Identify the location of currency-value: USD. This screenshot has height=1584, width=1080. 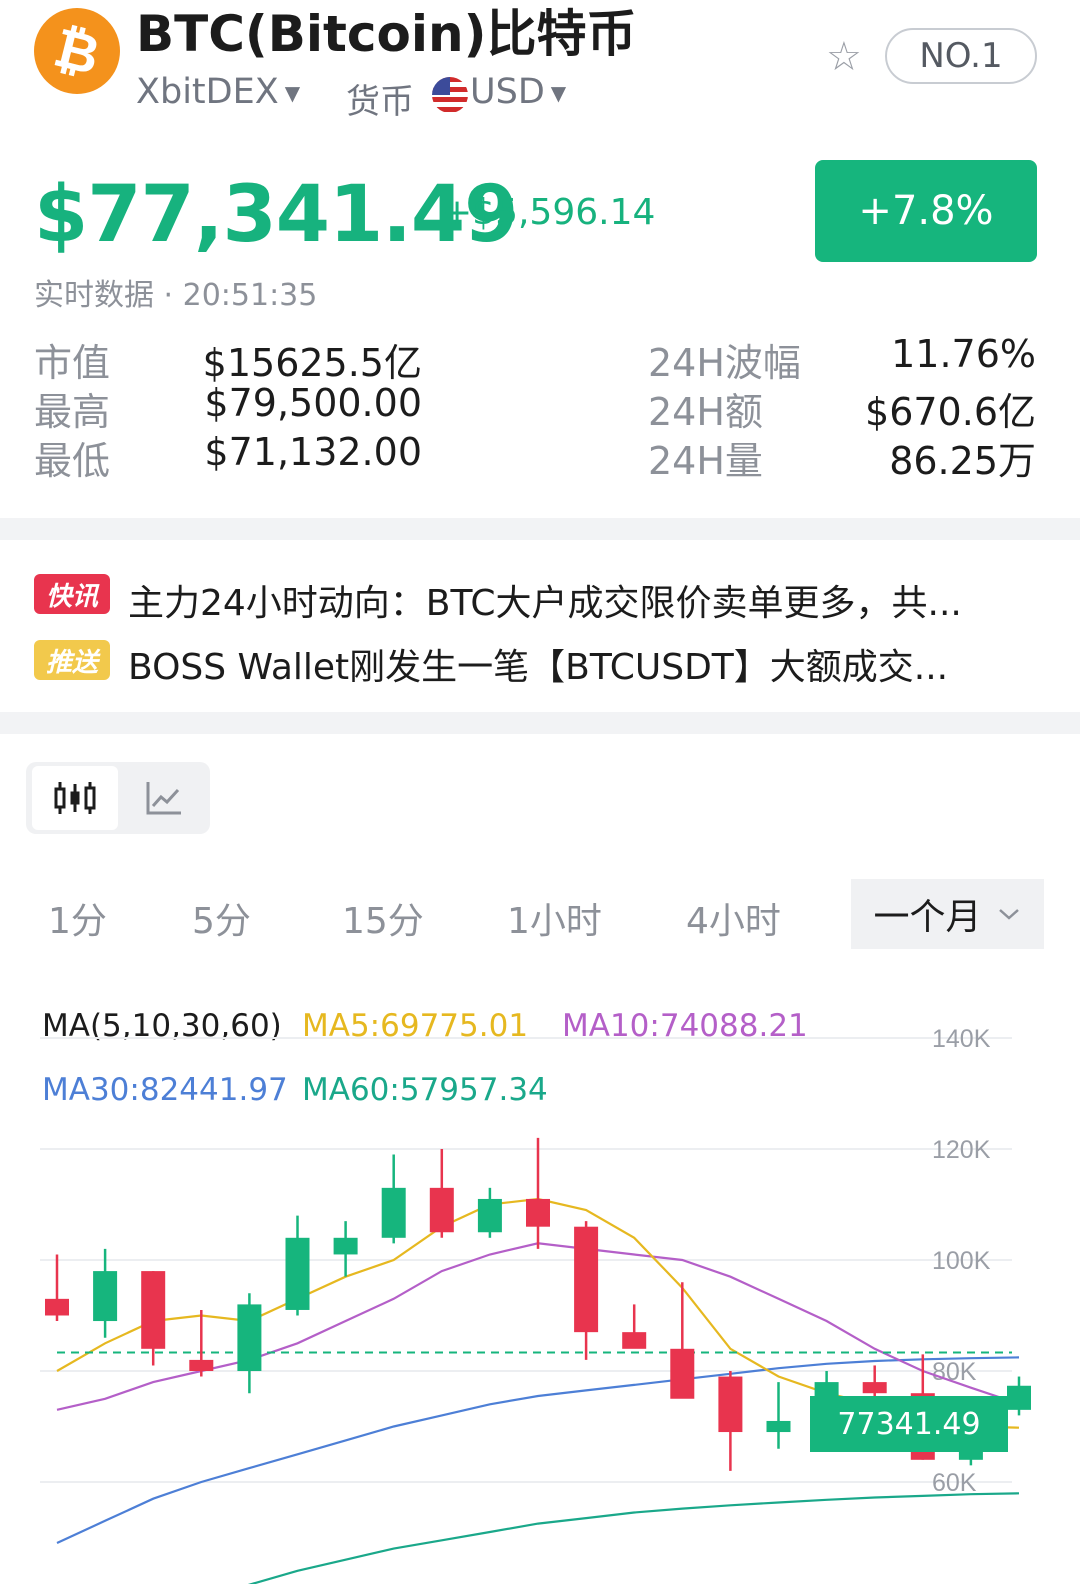
(507, 92).